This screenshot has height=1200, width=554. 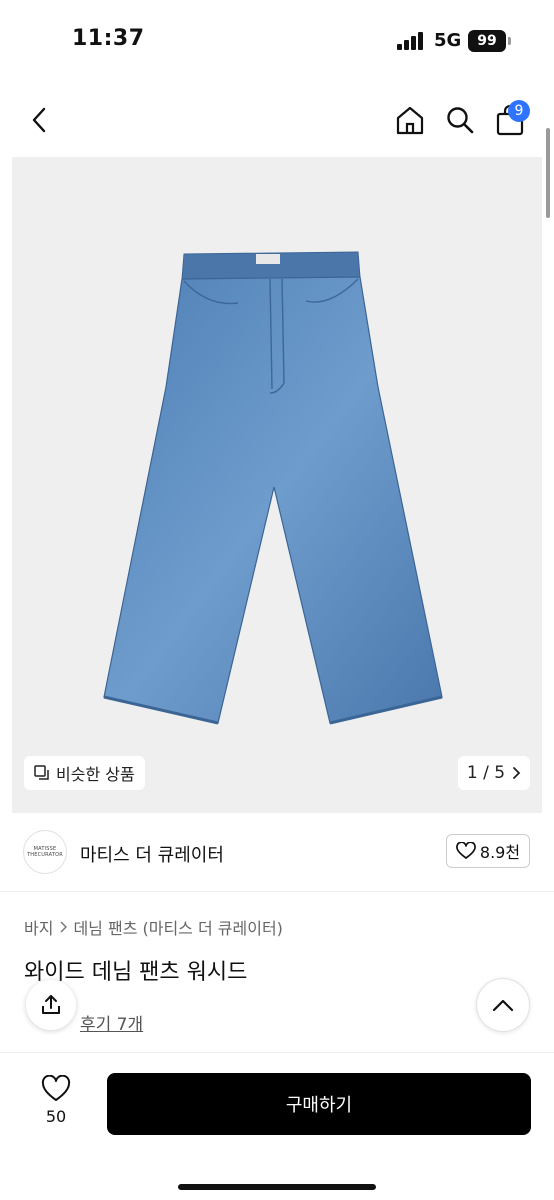 I want to click on similar-items-button: 비슷한 상품, so click(x=84, y=773).